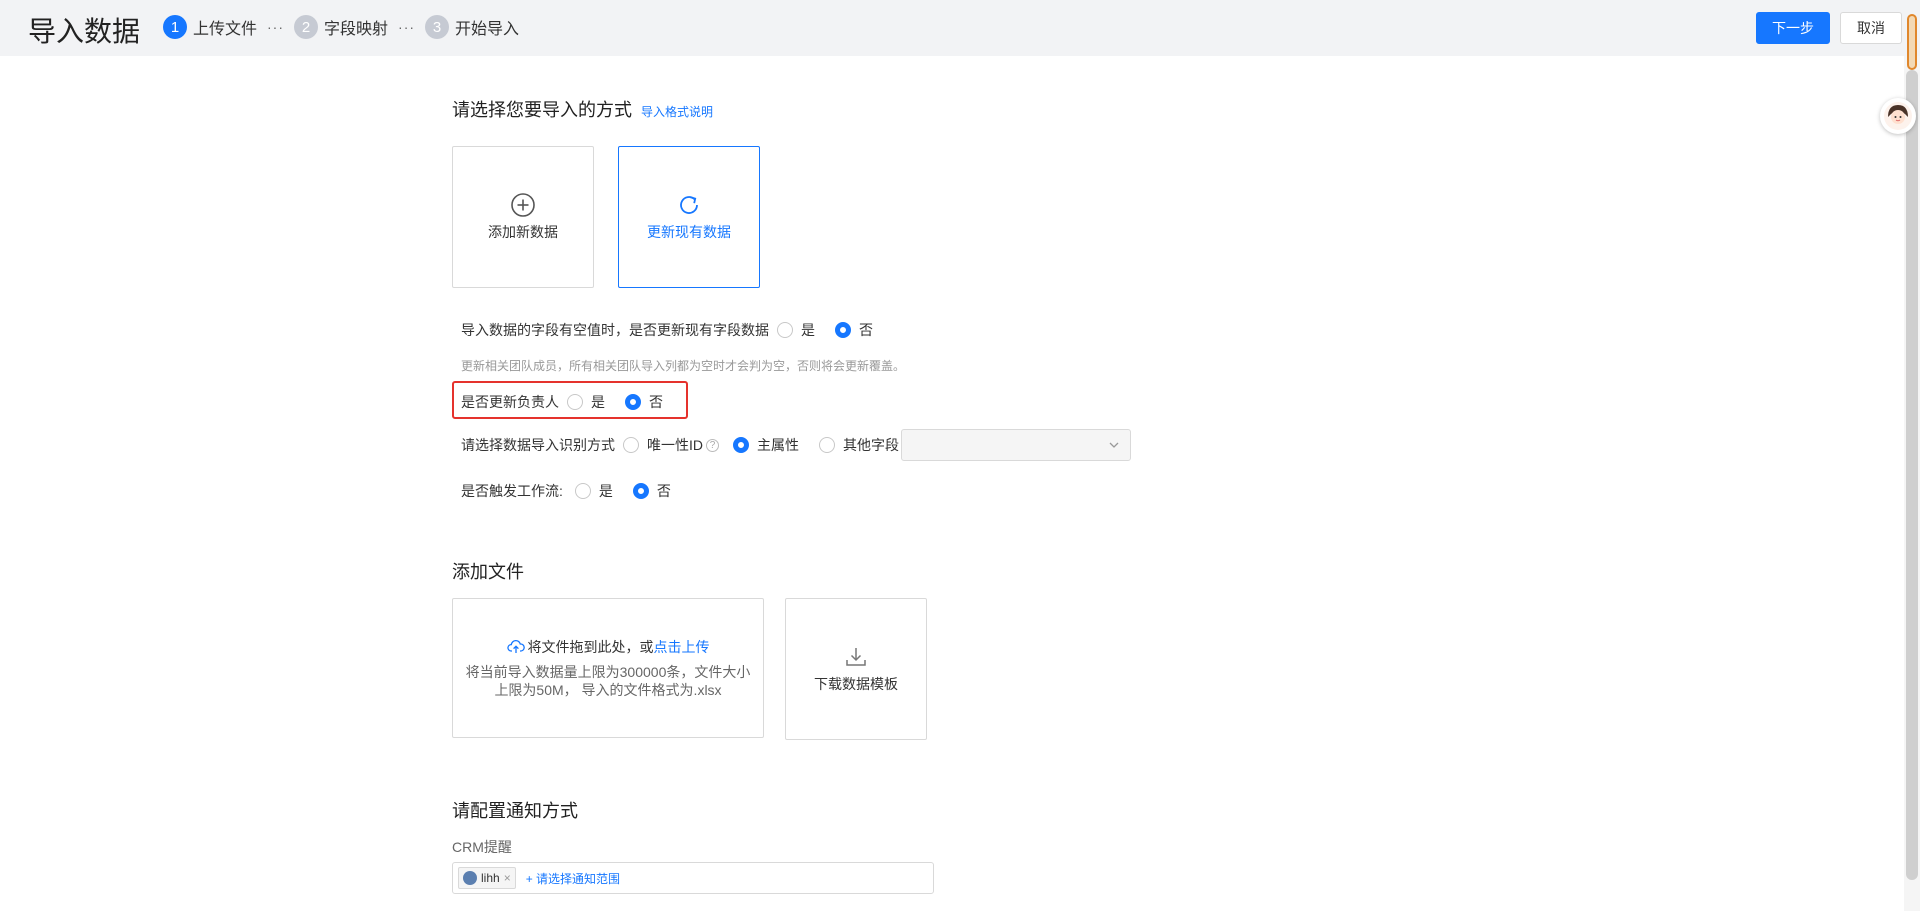  Describe the element at coordinates (507, 878) in the screenshot. I see `close-icon: ×` at that location.